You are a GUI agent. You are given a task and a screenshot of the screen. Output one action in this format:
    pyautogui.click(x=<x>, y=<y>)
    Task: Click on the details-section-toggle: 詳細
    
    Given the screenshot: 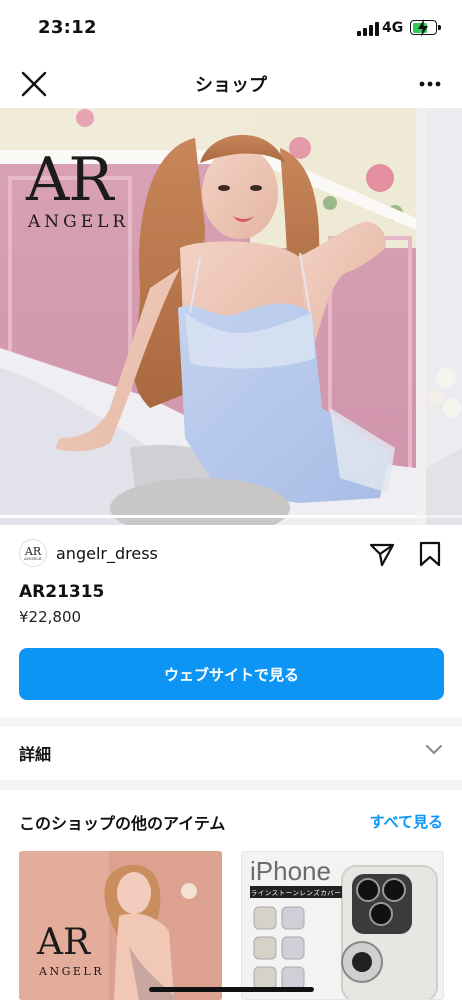 What is the action you would take?
    pyautogui.click(x=231, y=753)
    